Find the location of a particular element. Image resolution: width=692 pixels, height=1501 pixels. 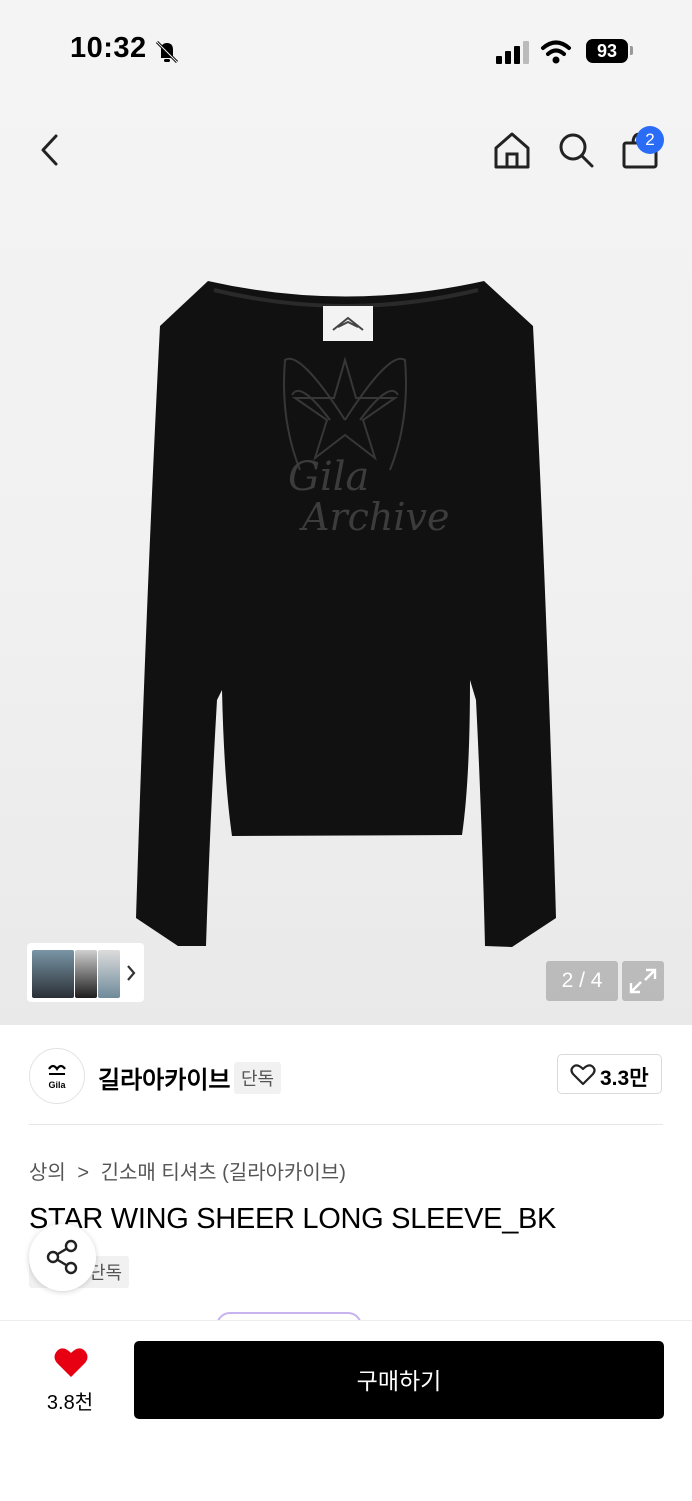

brand-logo: Gila is located at coordinates (57, 1076).